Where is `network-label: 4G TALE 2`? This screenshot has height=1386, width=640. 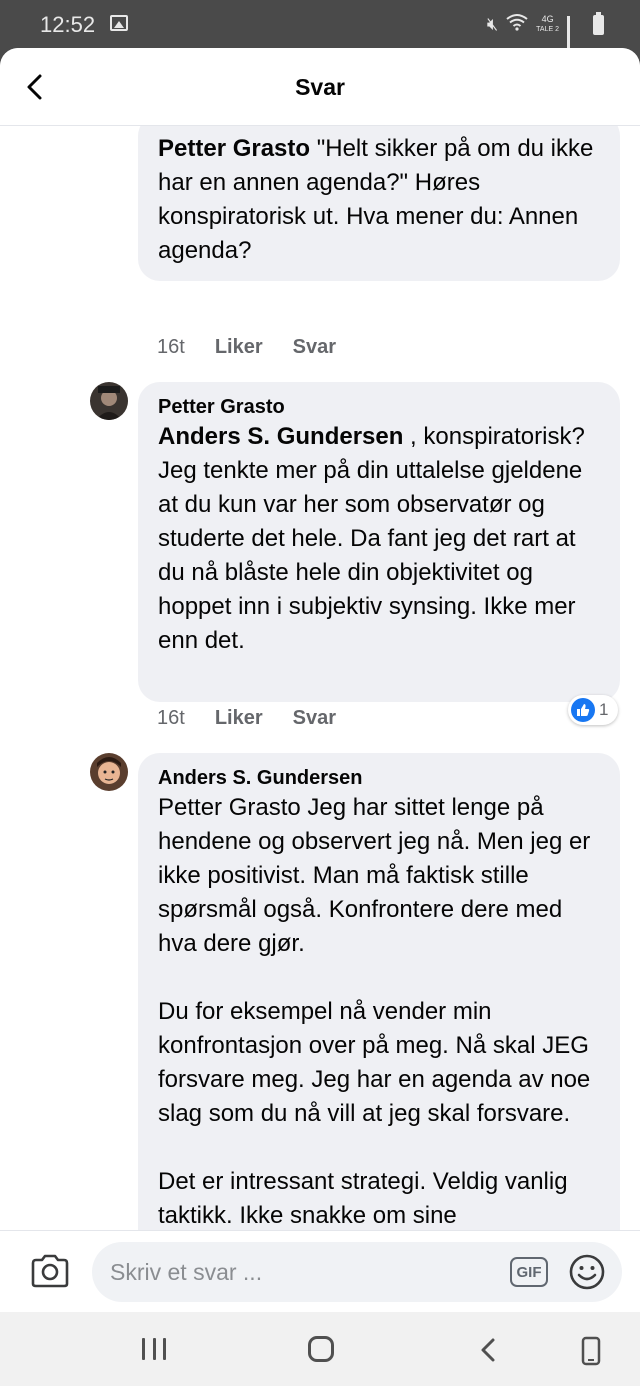 network-label: 4G TALE 2 is located at coordinates (547, 24).